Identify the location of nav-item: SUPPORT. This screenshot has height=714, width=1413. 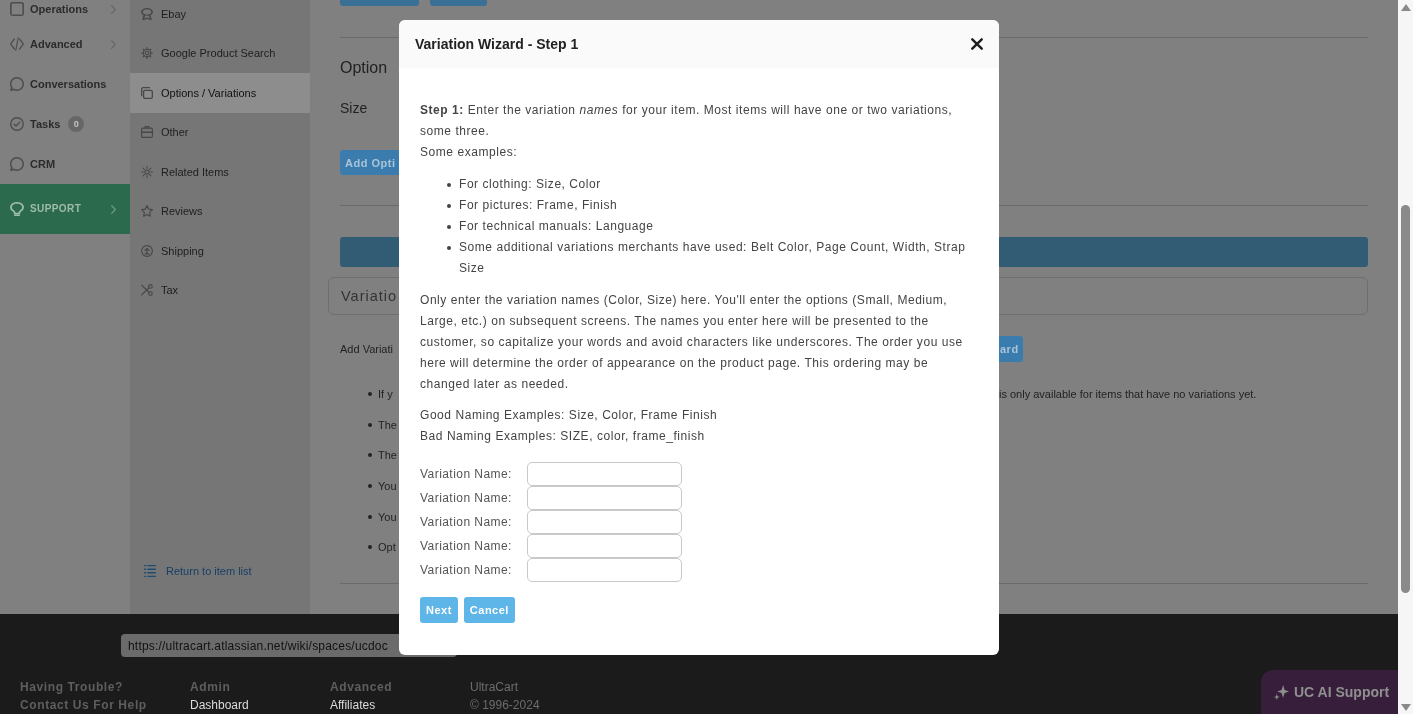
(65, 209).